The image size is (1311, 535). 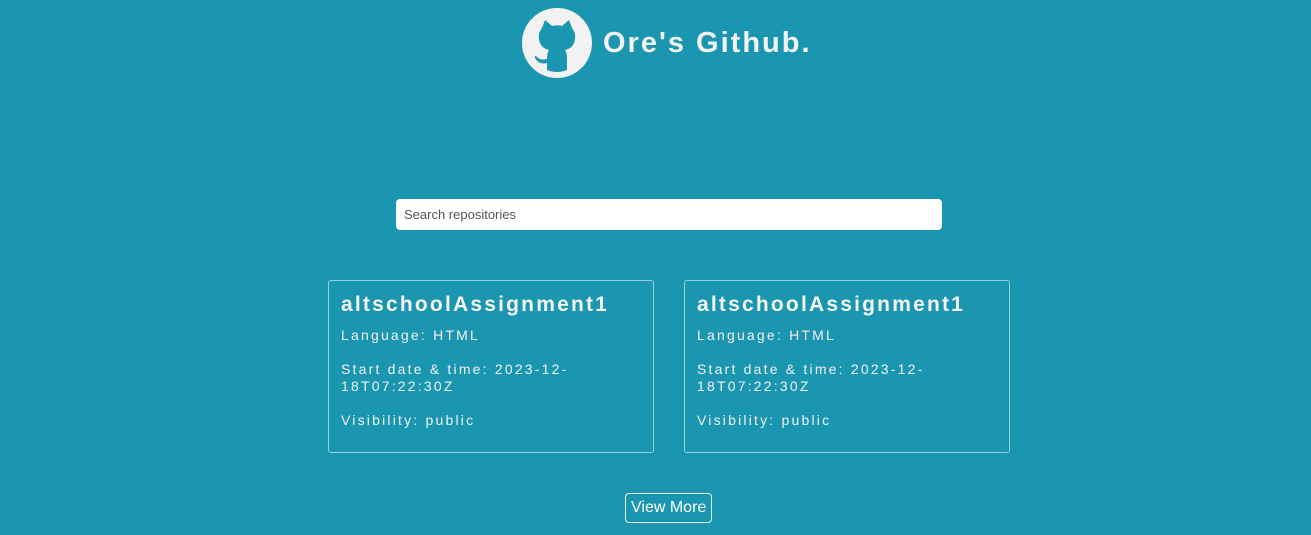 I want to click on site-title: Ore's Github., so click(x=707, y=42).